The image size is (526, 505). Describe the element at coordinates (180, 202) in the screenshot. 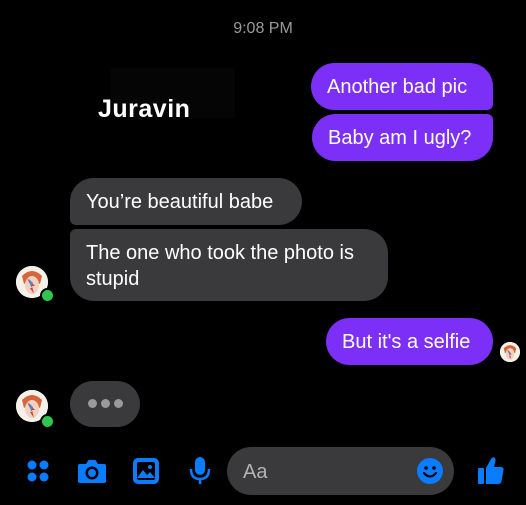

I see `message-text: You’re beautiful babe` at that location.